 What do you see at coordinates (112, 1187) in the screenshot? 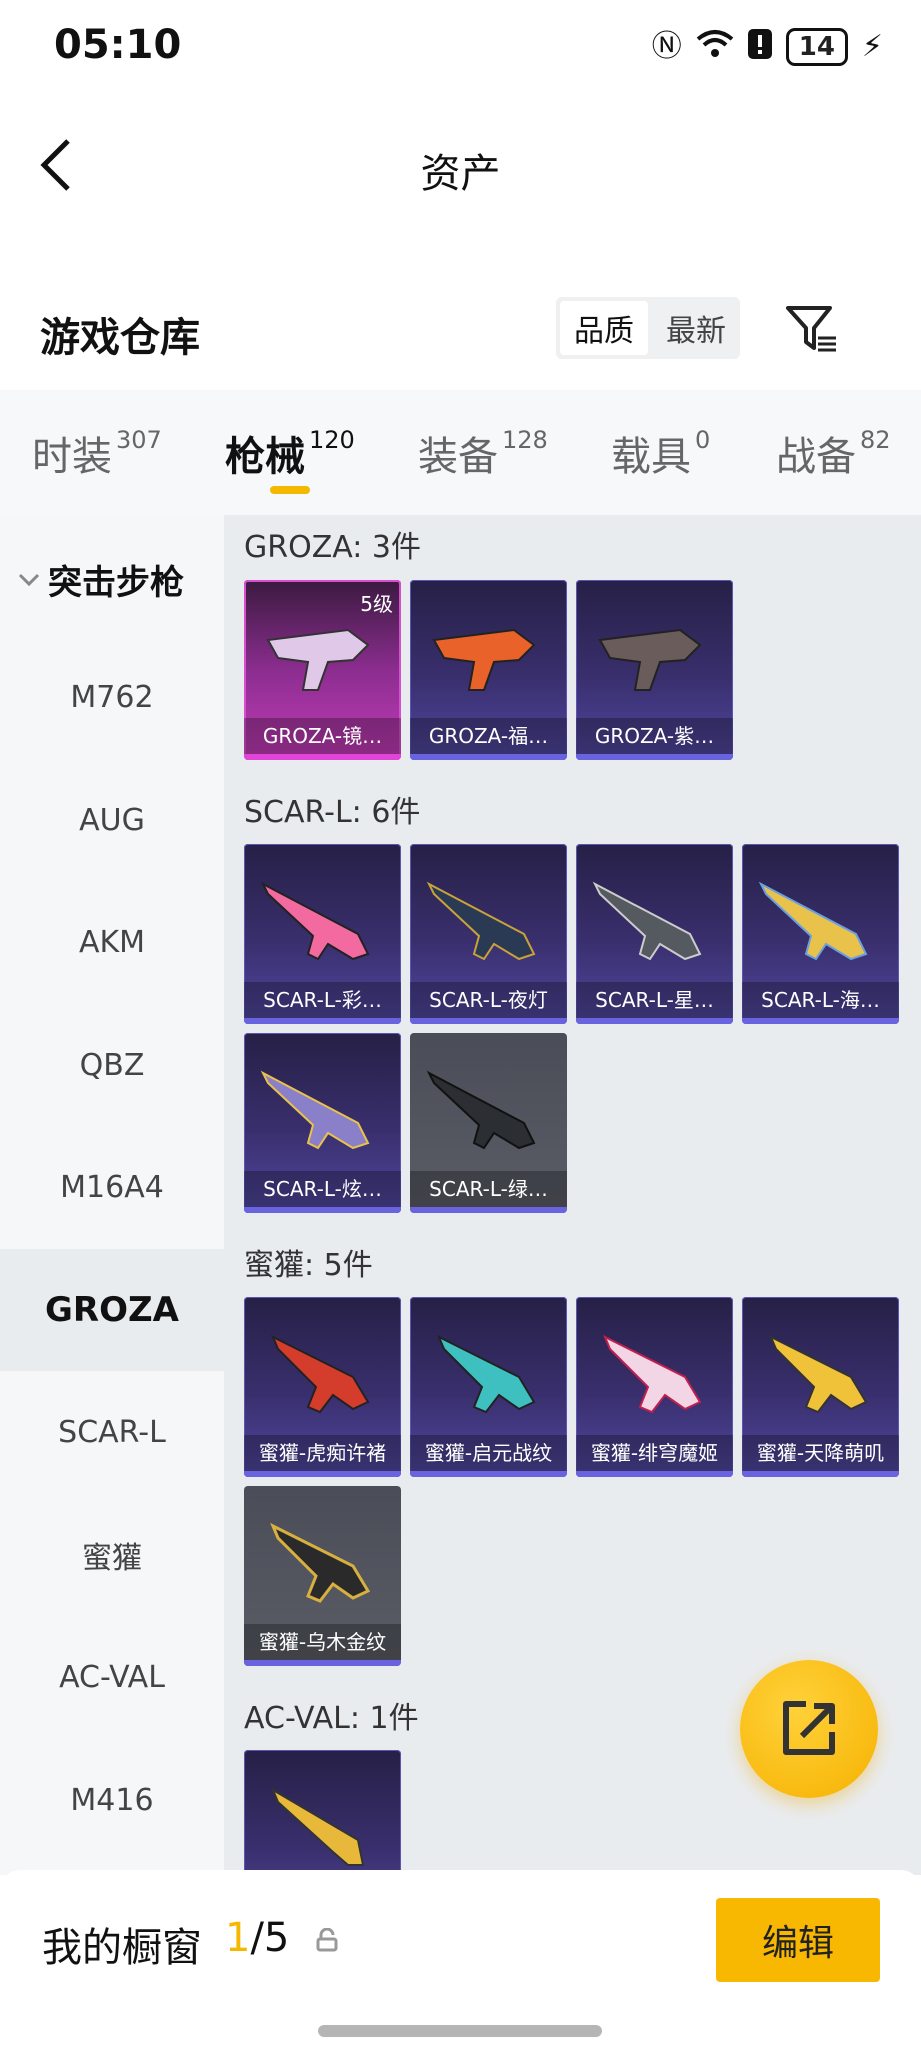
I see `sidebar-item-m16a4: M16A4` at bounding box center [112, 1187].